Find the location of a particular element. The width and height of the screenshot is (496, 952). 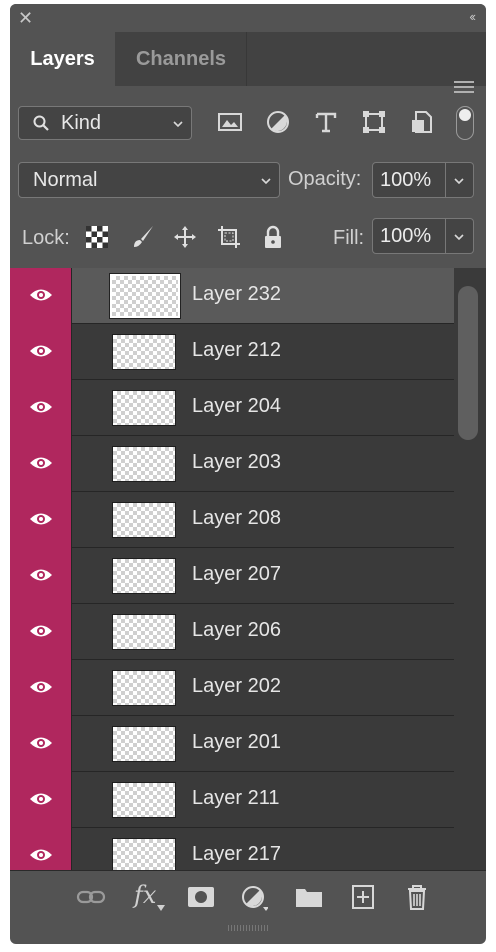

shape-filter-icon is located at coordinates (374, 122).